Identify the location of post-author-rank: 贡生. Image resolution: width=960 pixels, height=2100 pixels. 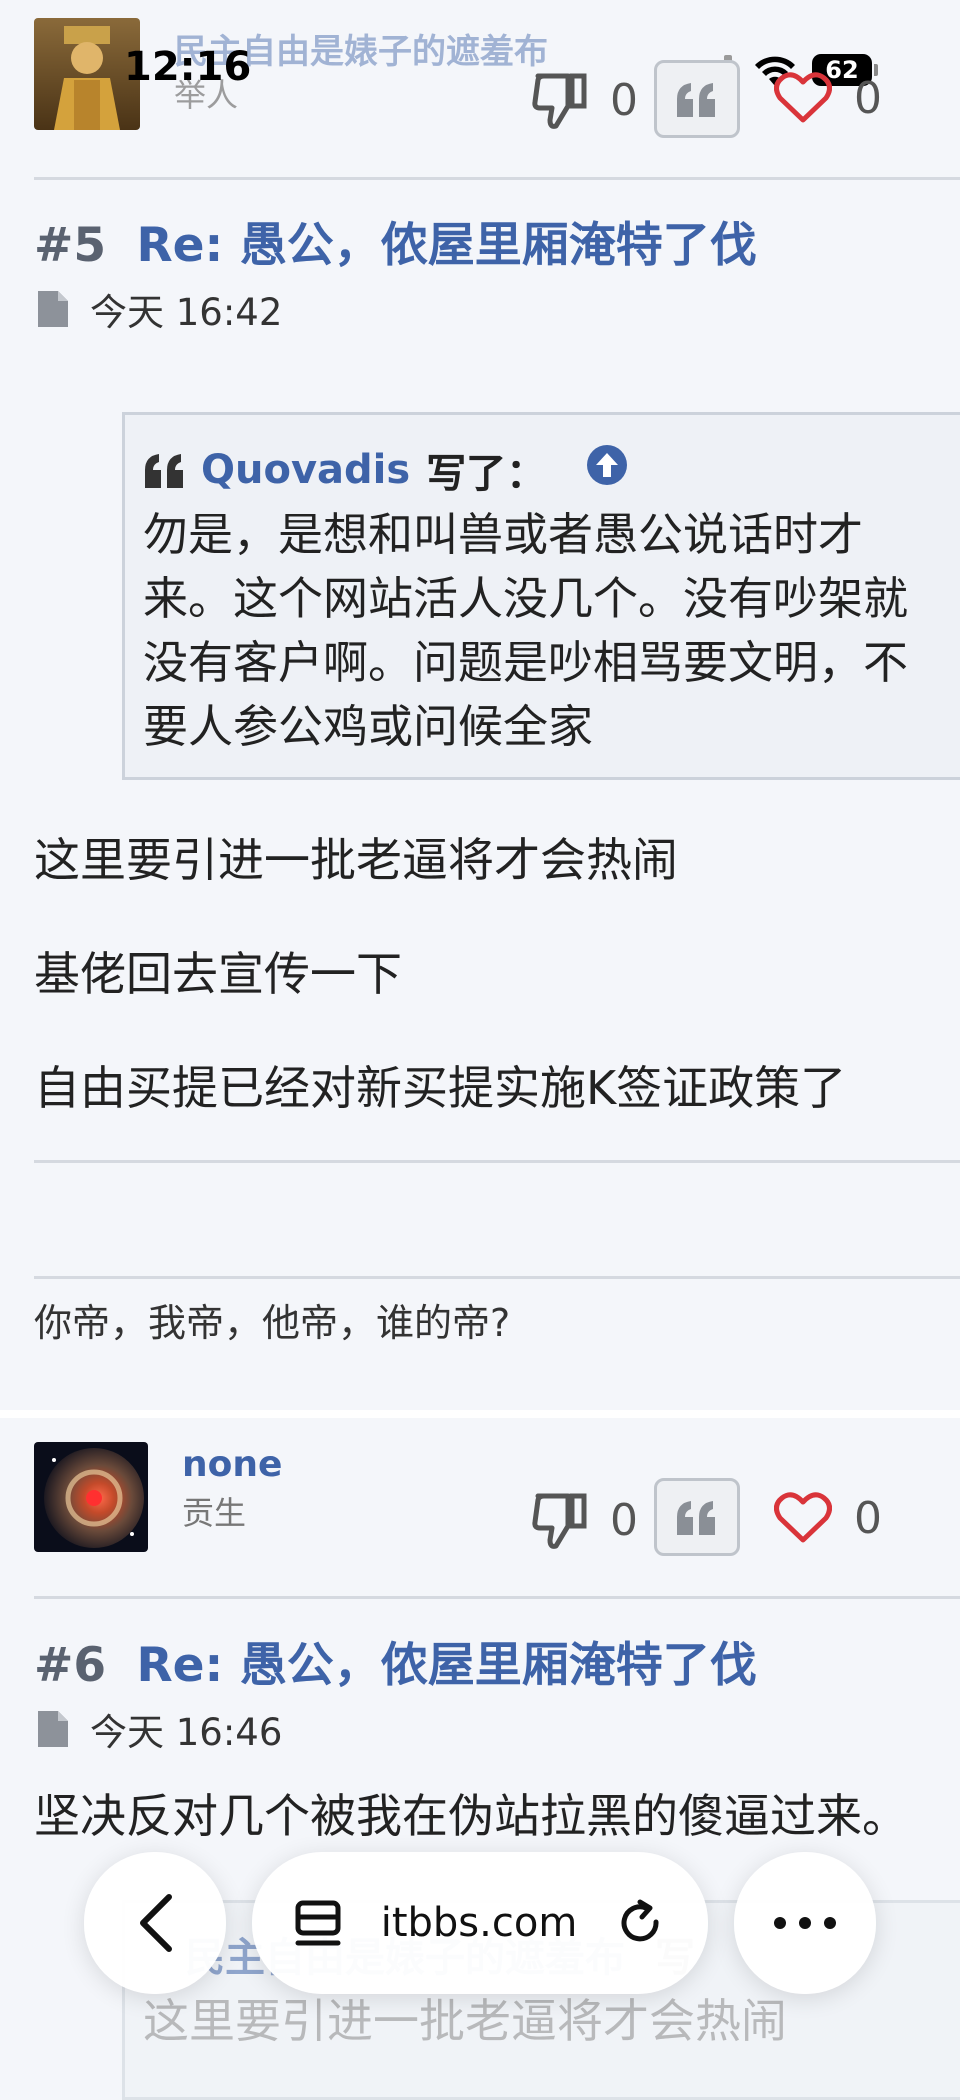
(214, 1513).